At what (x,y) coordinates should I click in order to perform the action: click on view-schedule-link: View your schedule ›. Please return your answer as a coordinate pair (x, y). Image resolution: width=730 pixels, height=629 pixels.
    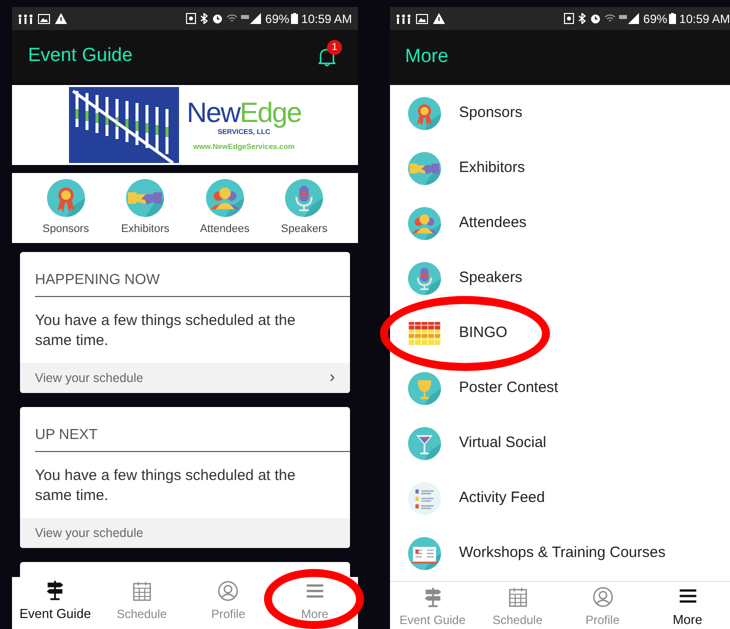
    Looking at the image, I should click on (185, 378).